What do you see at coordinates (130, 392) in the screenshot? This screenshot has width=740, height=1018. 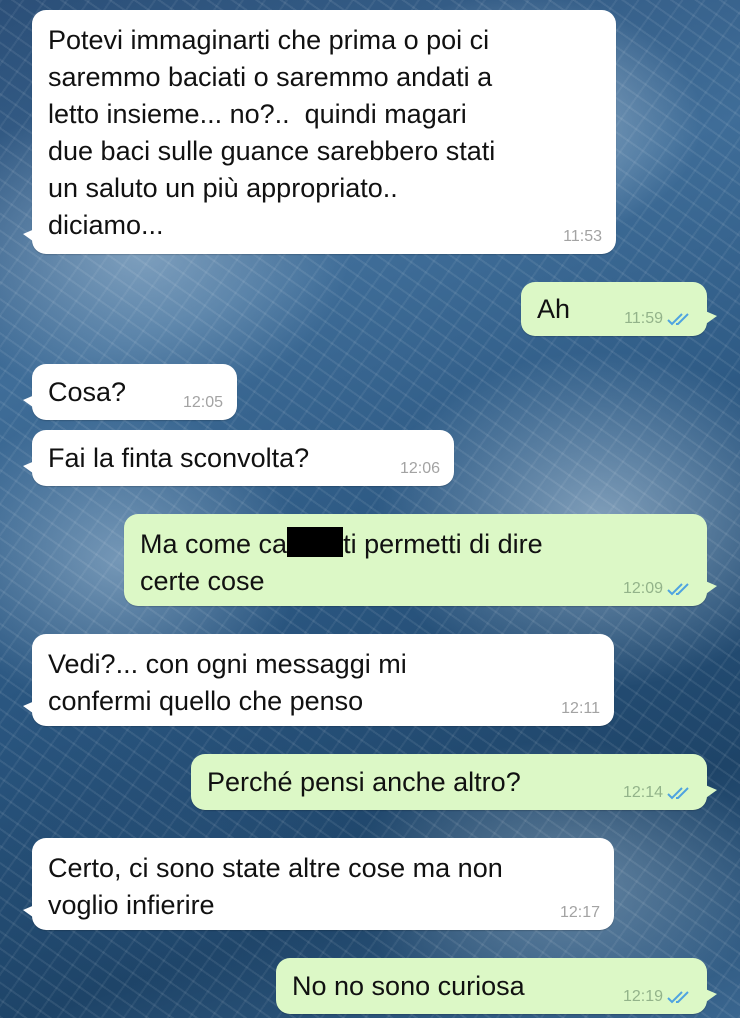 I see `message-incoming: Cosa? 12:05` at bounding box center [130, 392].